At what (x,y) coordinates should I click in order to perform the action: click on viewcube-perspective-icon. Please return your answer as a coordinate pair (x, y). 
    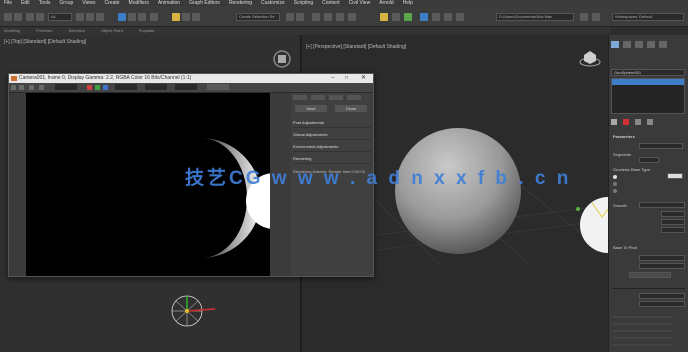
    Looking at the image, I should click on (590, 59).